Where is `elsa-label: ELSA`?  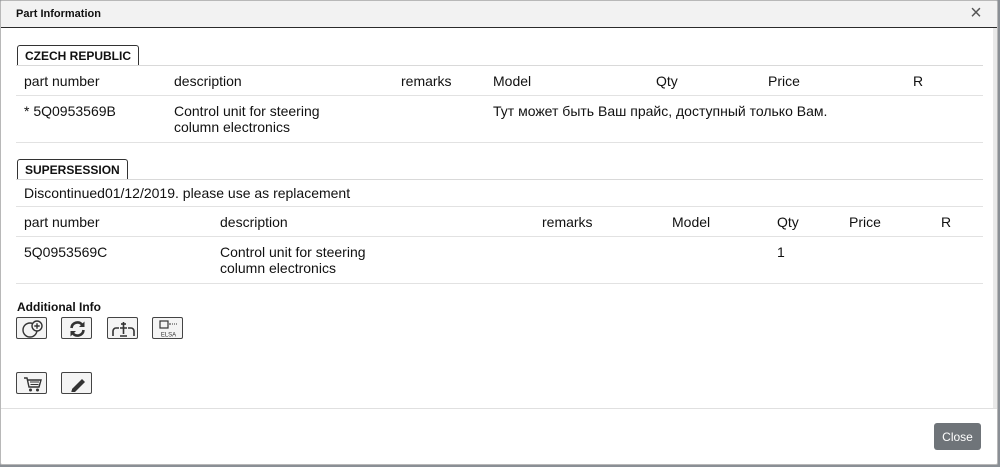
elsa-label: ELSA is located at coordinates (168, 336).